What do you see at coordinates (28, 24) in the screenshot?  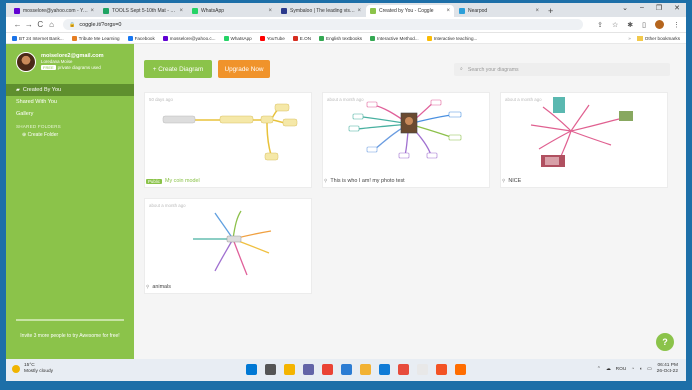 I see `forward-button: →` at bounding box center [28, 24].